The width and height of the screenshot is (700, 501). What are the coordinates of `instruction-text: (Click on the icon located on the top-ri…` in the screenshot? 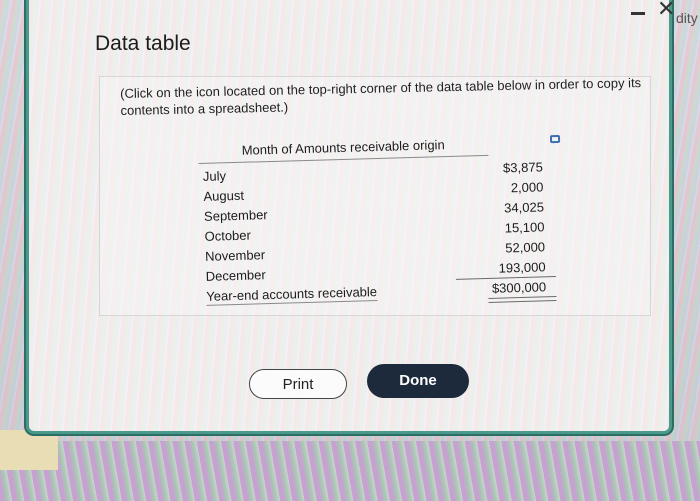 It's located at (381, 96).